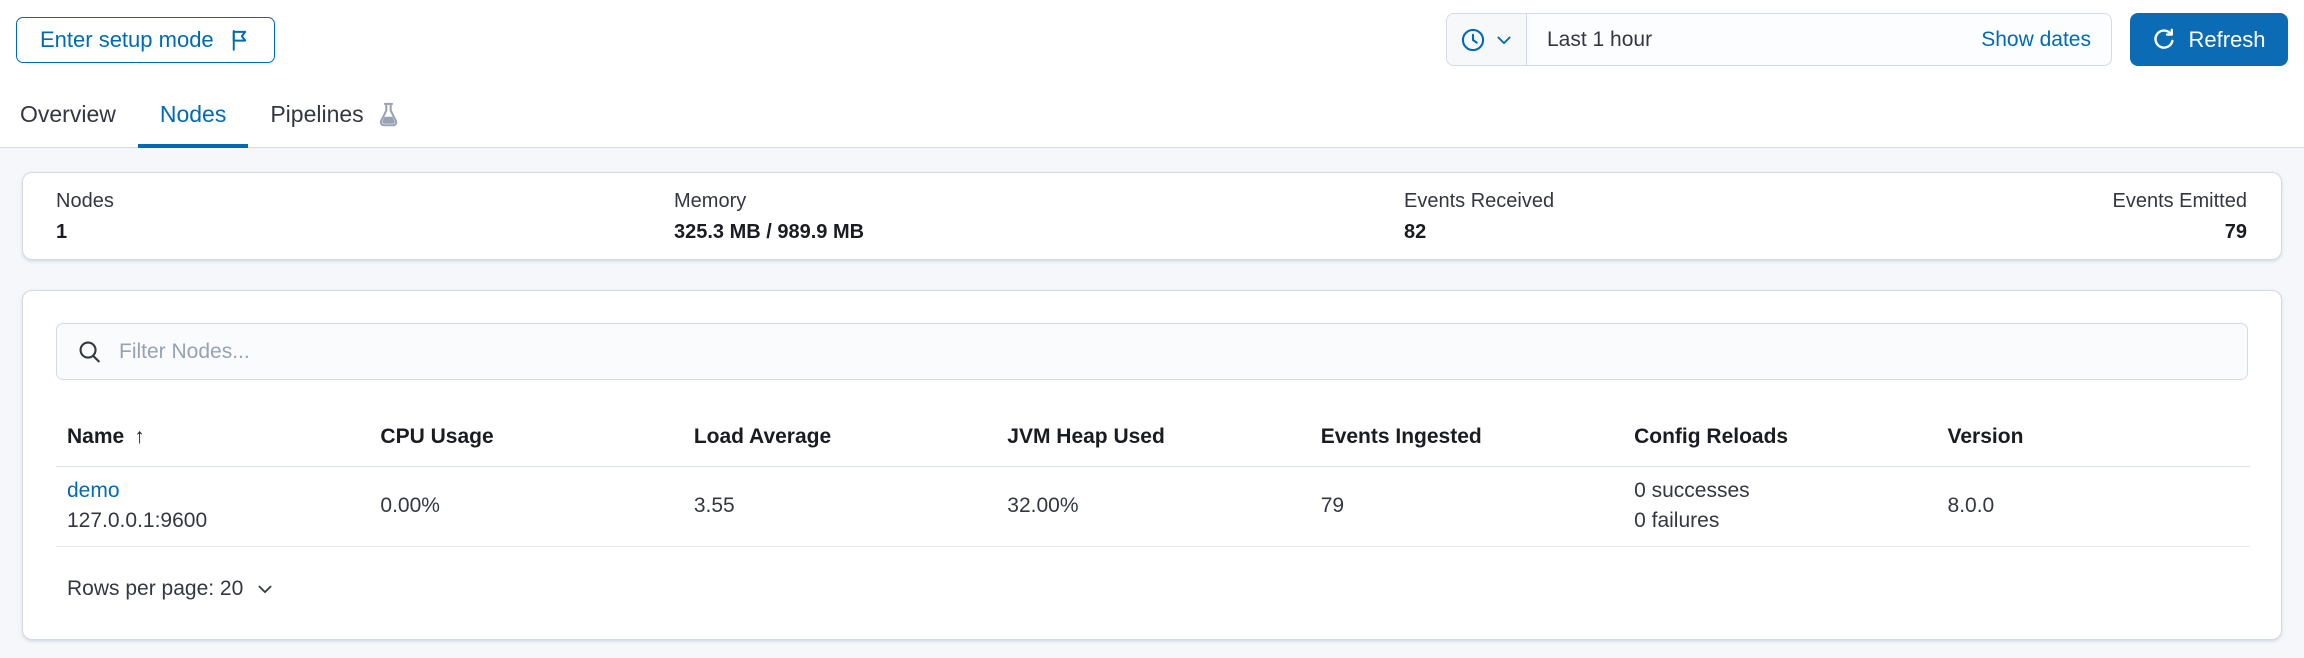 Image resolution: width=2304 pixels, height=658 pixels. I want to click on stat-nodes-value: 1, so click(62, 232).